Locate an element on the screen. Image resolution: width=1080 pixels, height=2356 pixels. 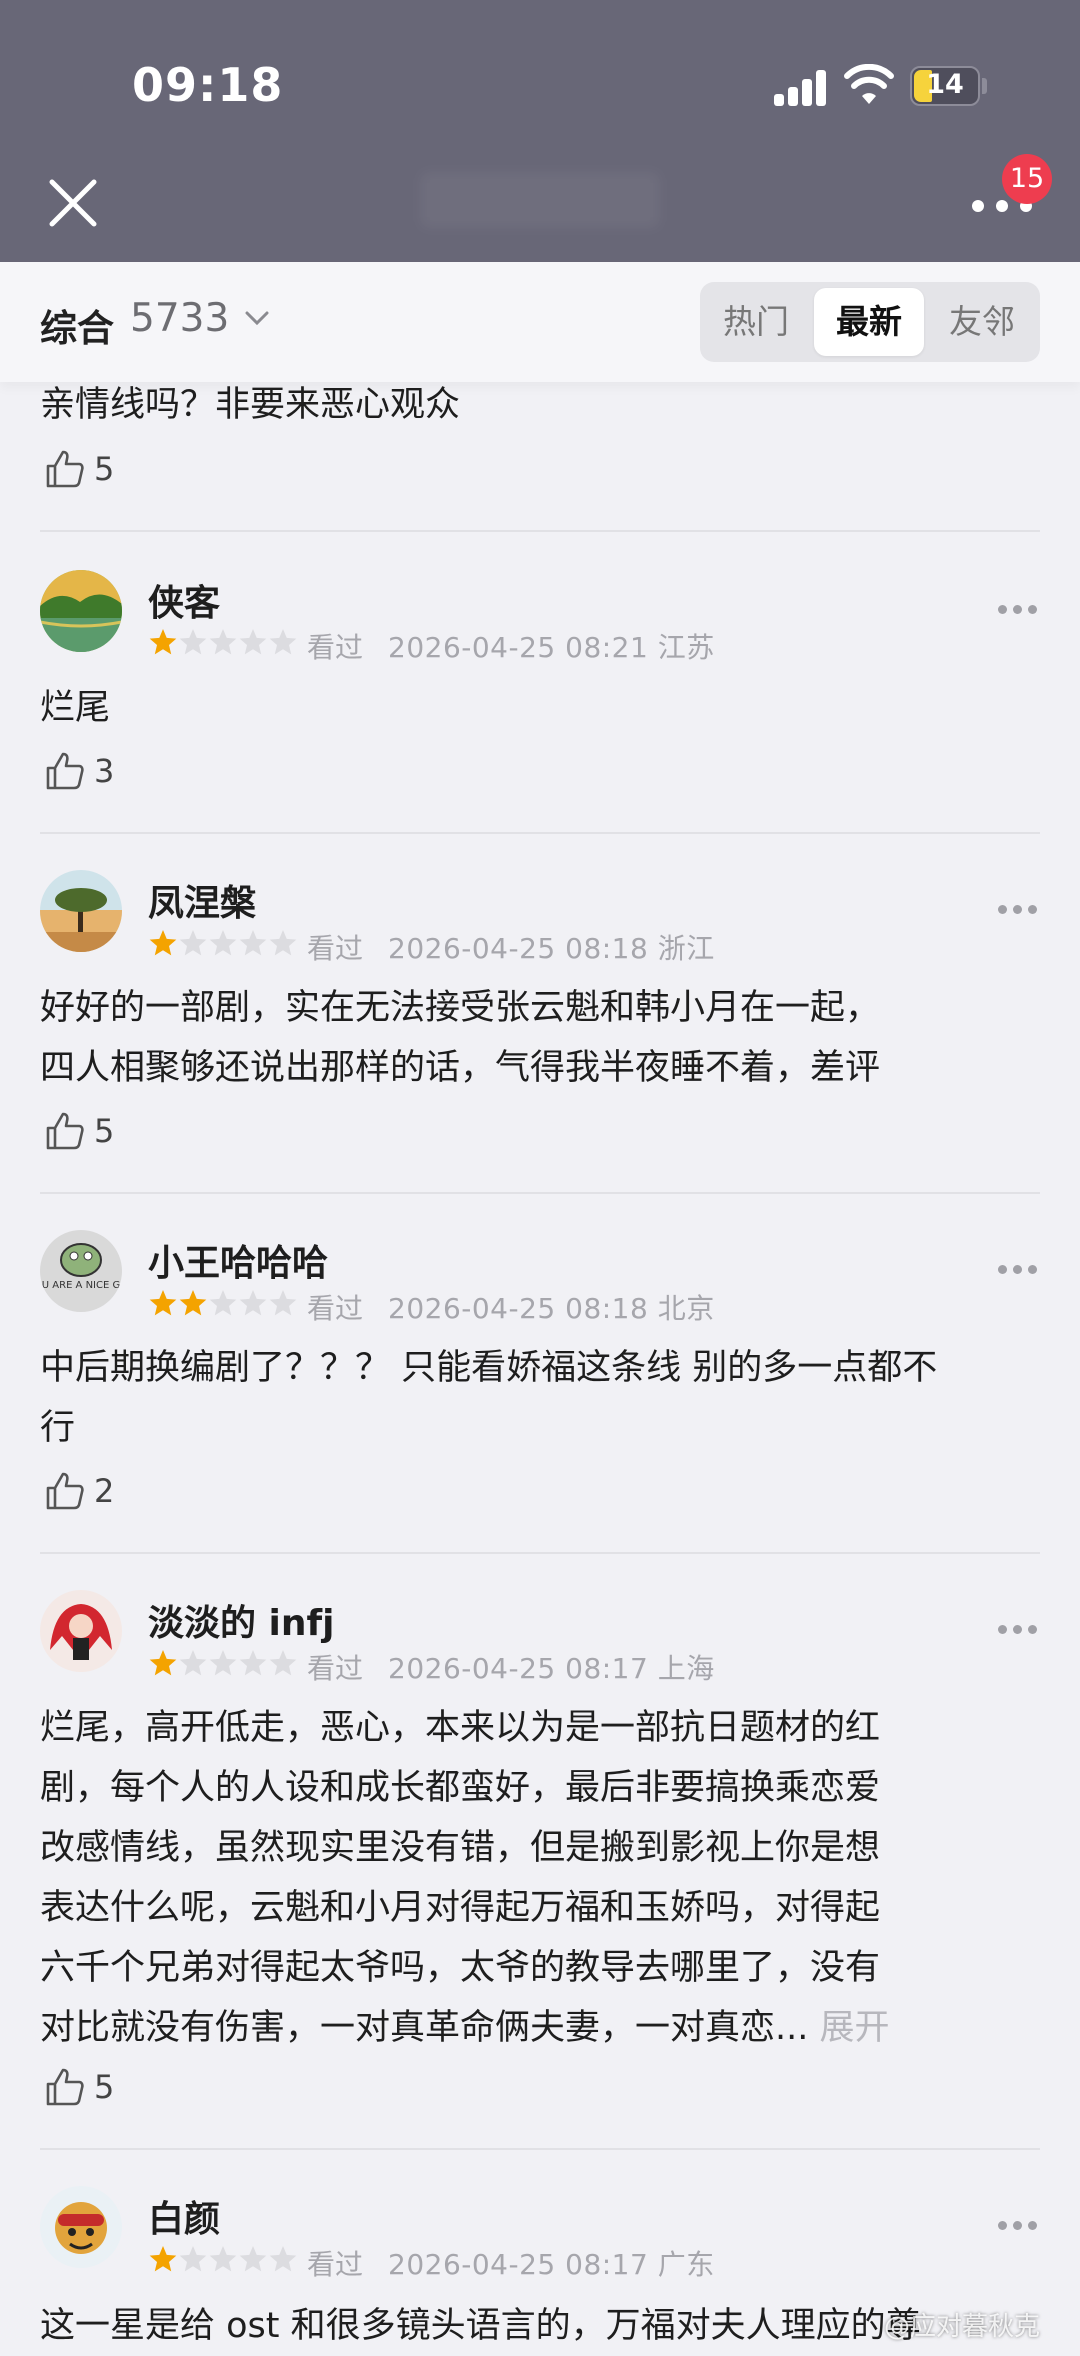
comment-meta: 2026-04-25 08:18 浙江 is located at coordinates (551, 948).